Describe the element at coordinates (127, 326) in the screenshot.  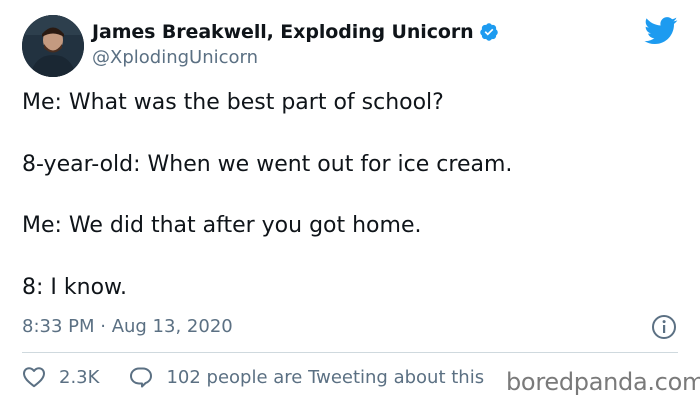
I see `tweet-timestamp: 8:33 PM · Aug 13, 2020` at that location.